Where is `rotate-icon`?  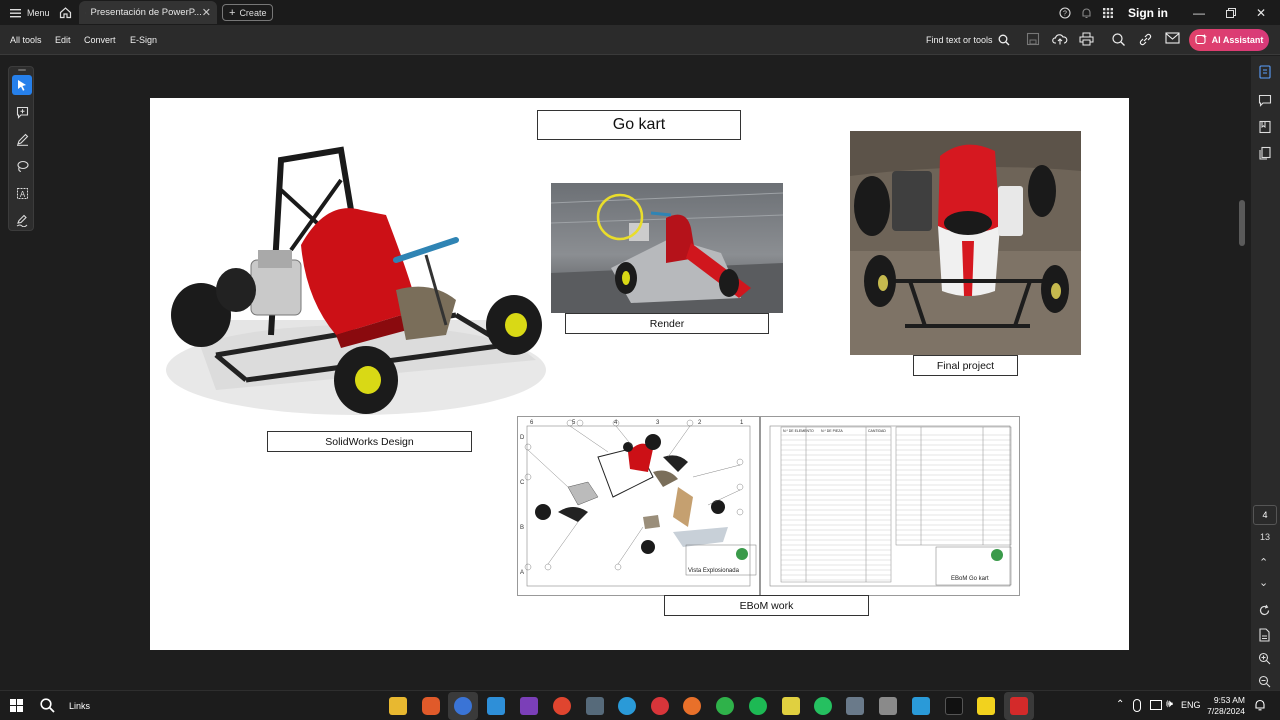 rotate-icon is located at coordinates (1264, 610).